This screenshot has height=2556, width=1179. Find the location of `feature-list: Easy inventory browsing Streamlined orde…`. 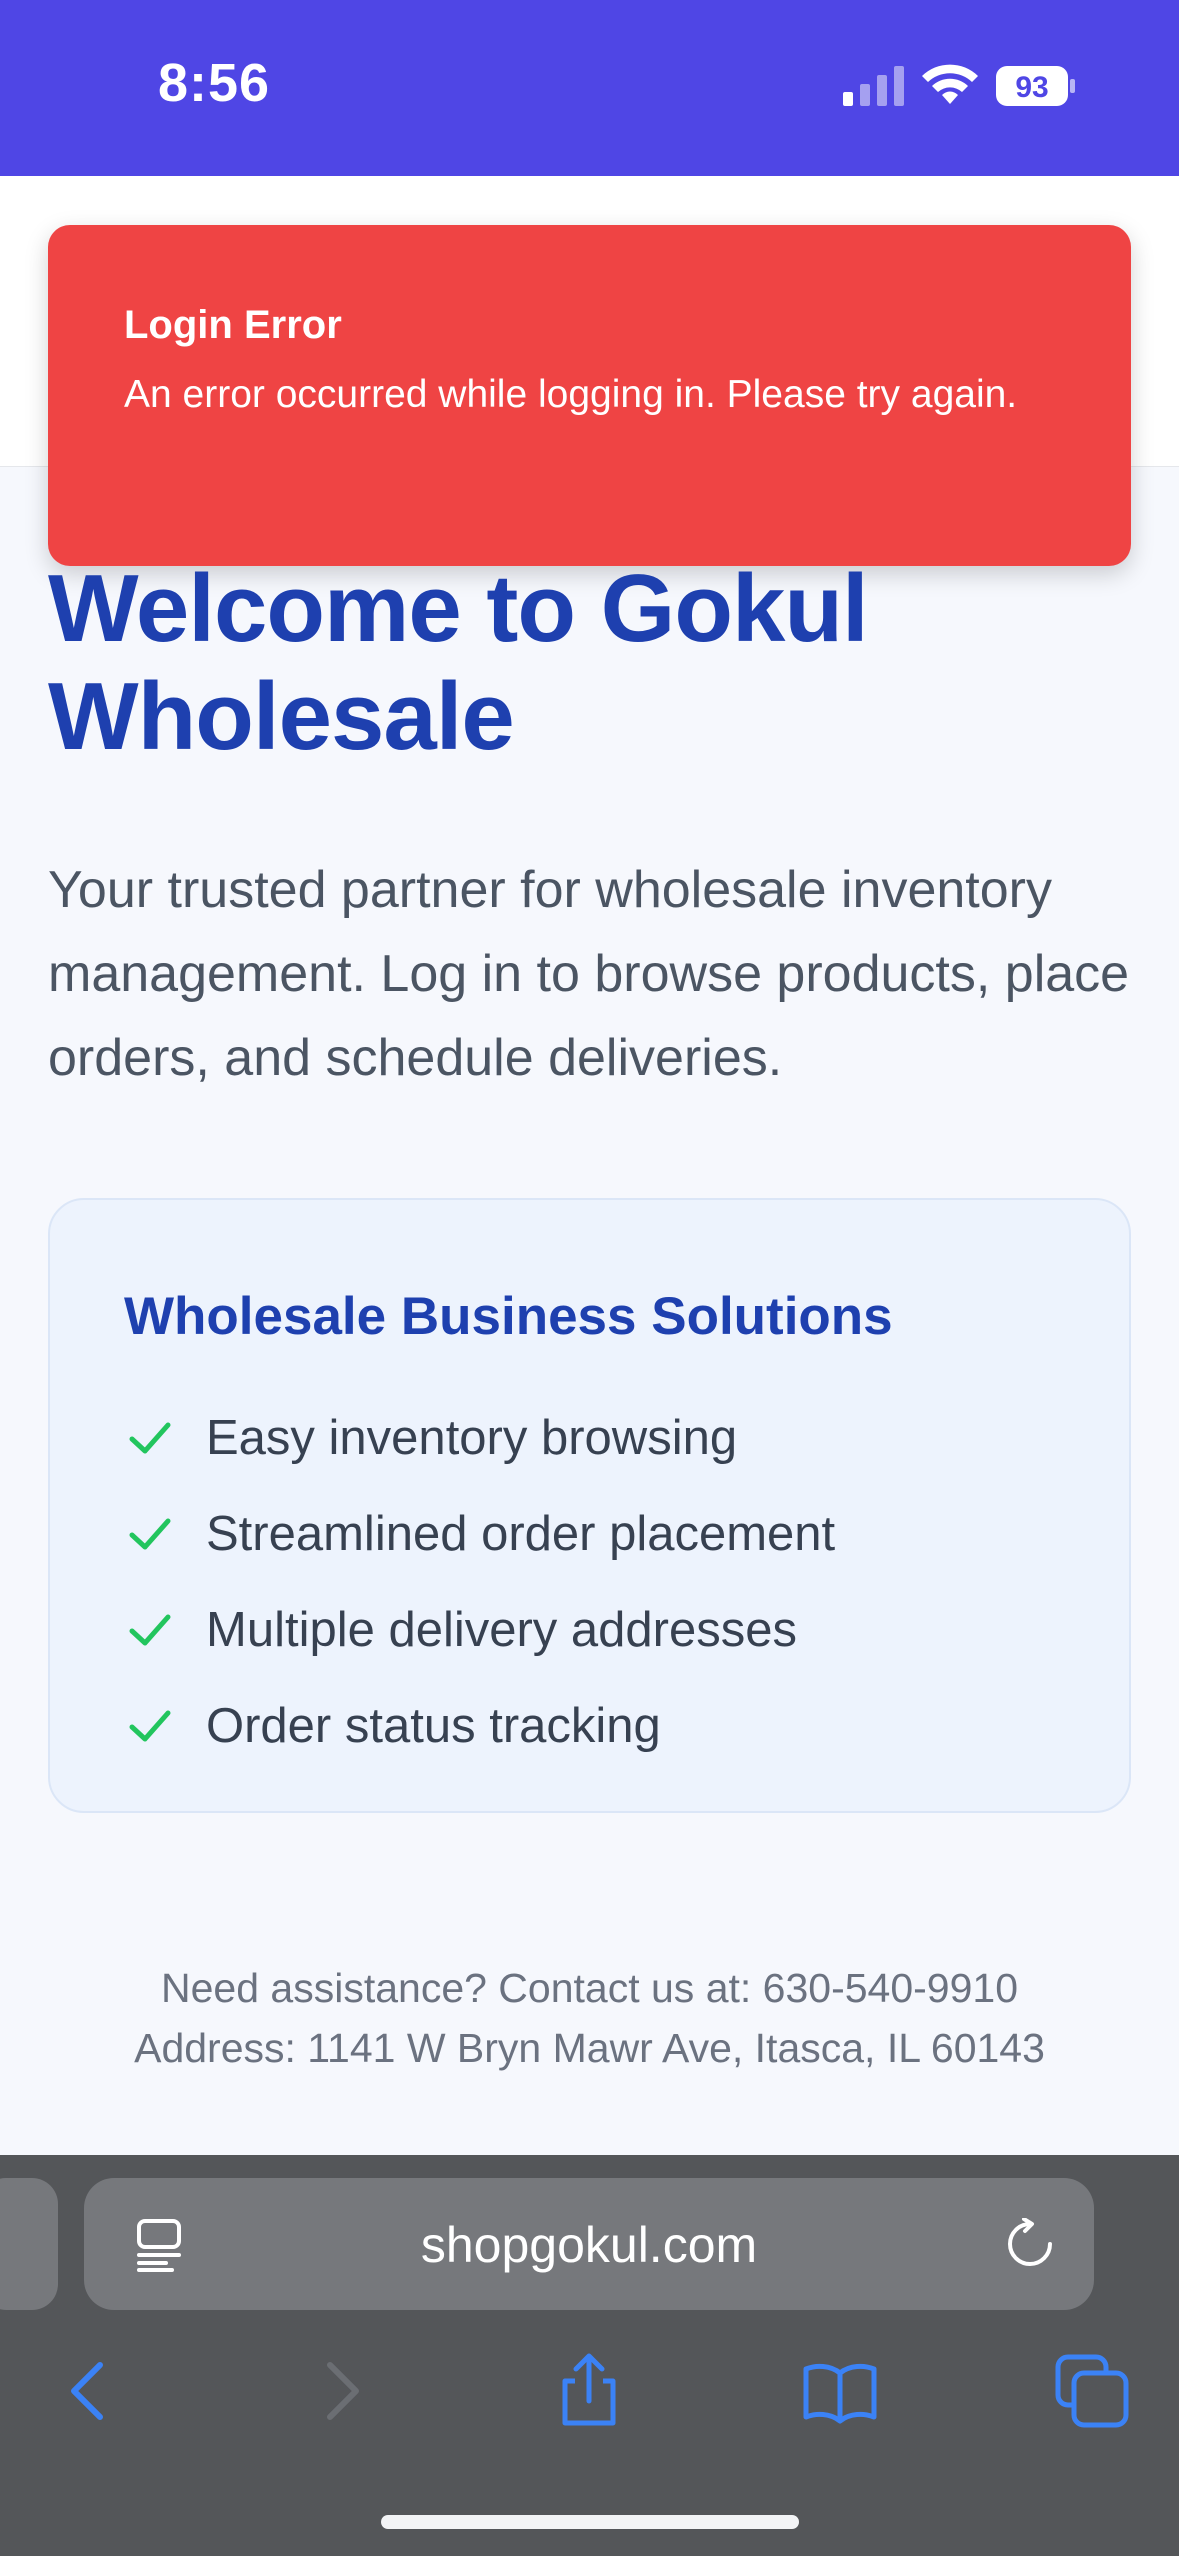

feature-list: Easy inventory browsing Streamlined orde… is located at coordinates (479, 1582).